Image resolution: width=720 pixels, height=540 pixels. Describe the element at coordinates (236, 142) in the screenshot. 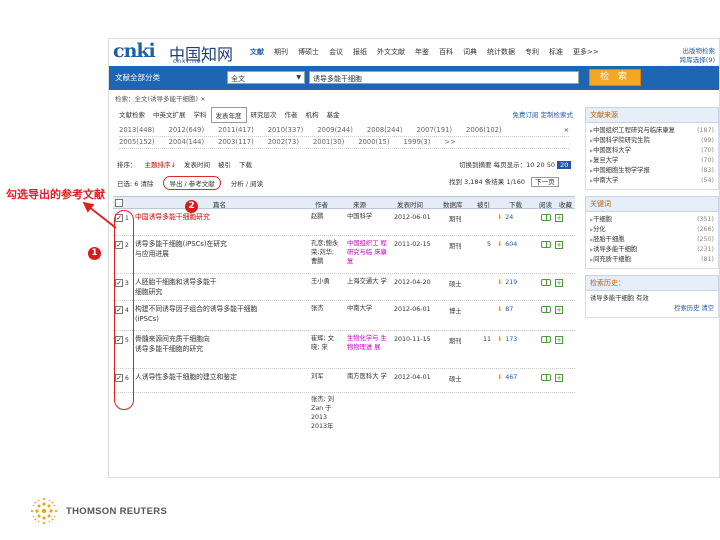

I see `year-link: 2003(117)` at that location.